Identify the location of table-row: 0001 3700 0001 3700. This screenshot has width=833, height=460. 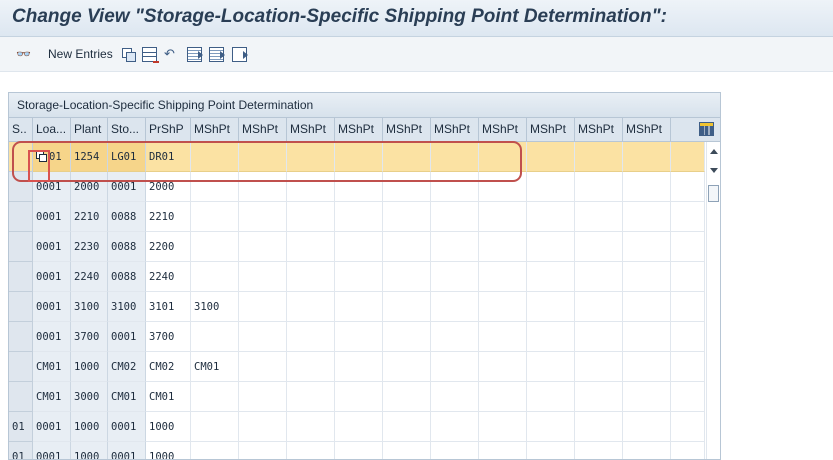
(357, 337).